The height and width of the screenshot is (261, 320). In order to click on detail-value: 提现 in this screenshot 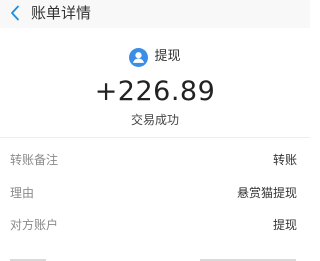, I will do `click(284, 225)`.